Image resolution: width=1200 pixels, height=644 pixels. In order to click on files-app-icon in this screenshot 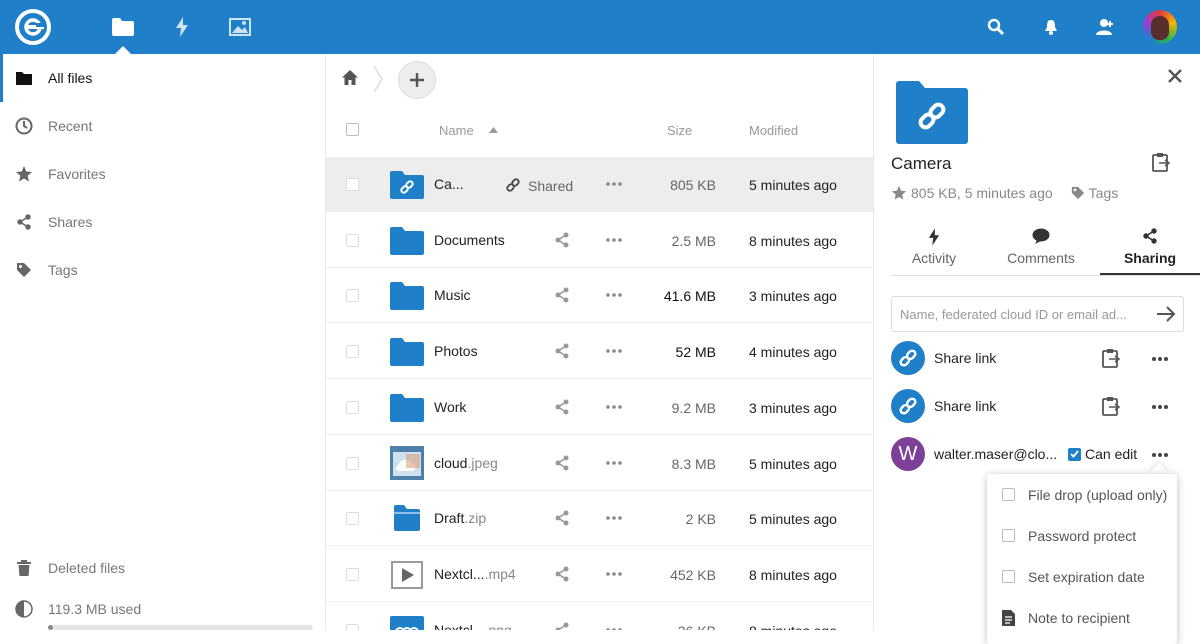, I will do `click(123, 27)`.